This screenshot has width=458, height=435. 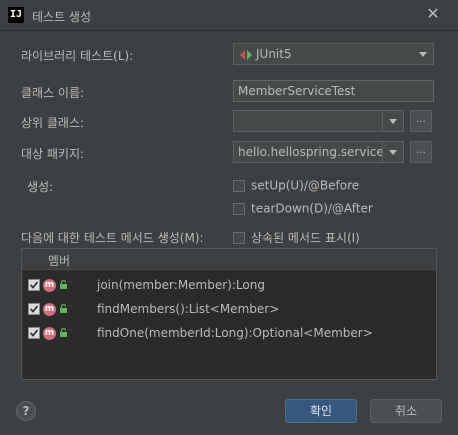 I want to click on class-name-input: MemberServiceTest, so click(x=333, y=91).